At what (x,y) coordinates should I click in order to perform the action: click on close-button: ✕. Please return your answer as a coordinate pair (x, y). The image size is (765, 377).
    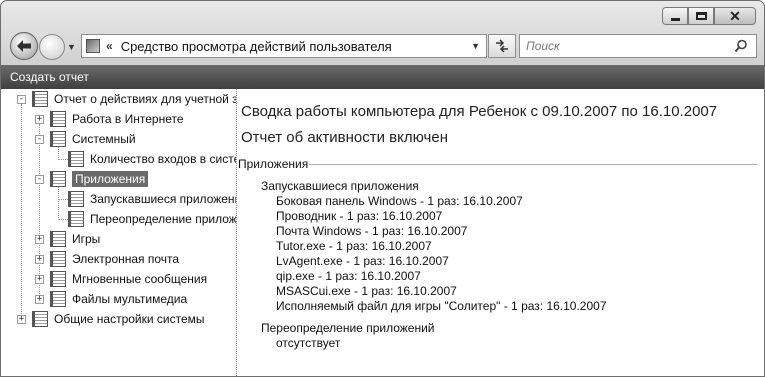
    Looking at the image, I should click on (735, 16).